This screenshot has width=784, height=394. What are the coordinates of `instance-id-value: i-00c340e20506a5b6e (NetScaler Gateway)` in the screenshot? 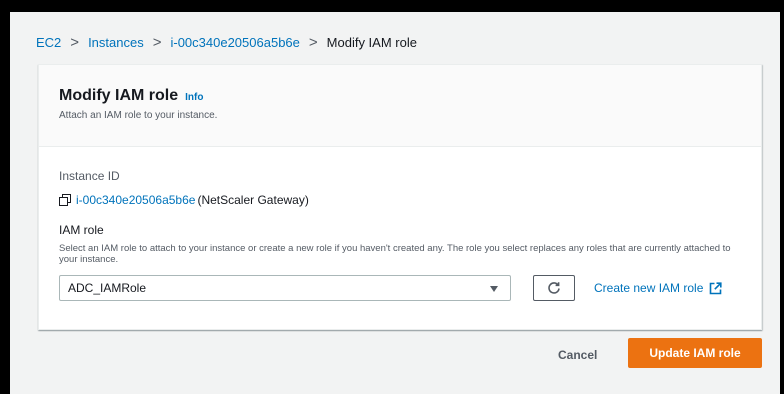 It's located at (184, 200).